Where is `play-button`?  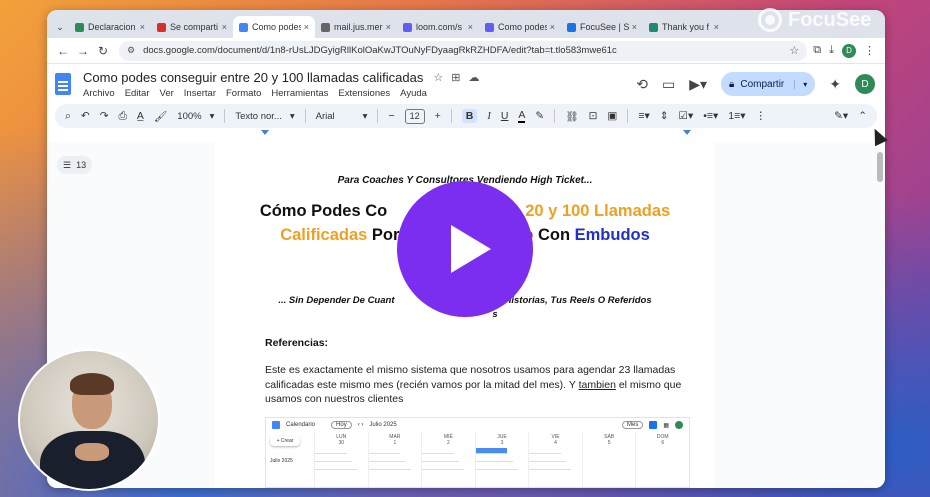
play-button is located at coordinates (465, 249).